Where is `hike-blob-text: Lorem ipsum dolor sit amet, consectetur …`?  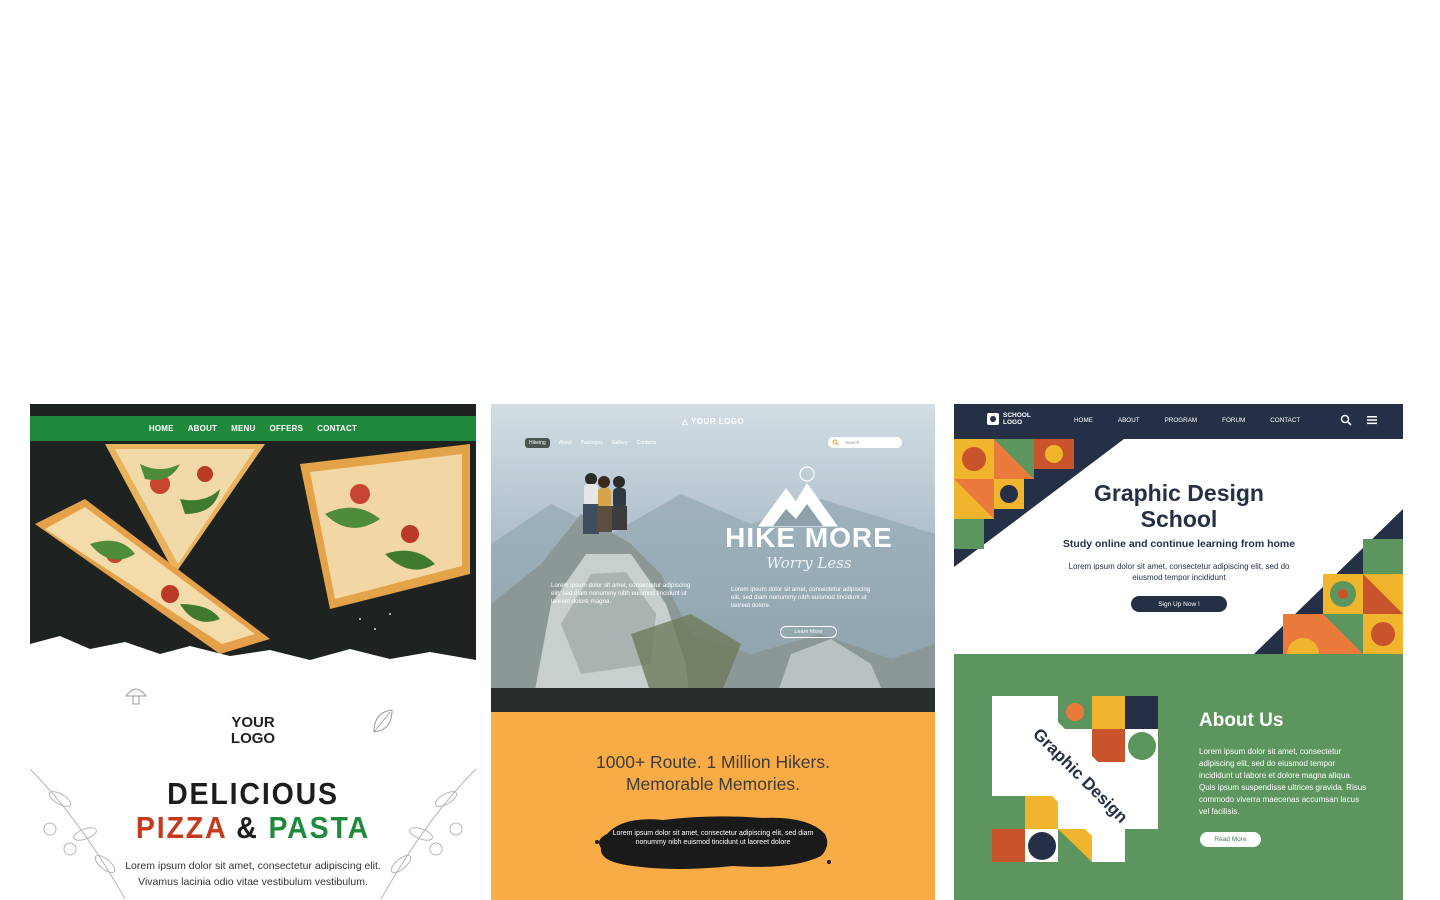
hike-blob-text: Lorem ipsum dolor sit amet, consectetur … is located at coordinates (713, 838).